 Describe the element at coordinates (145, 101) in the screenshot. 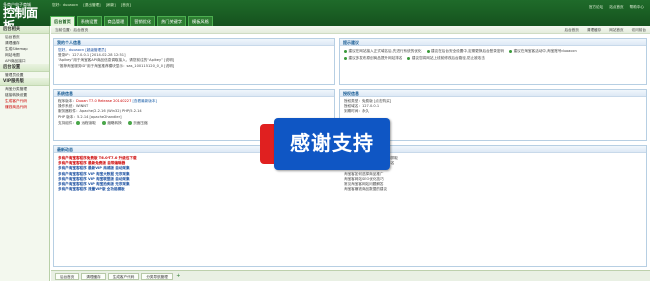

I see `check-update-link: [查看最新版本]` at that location.